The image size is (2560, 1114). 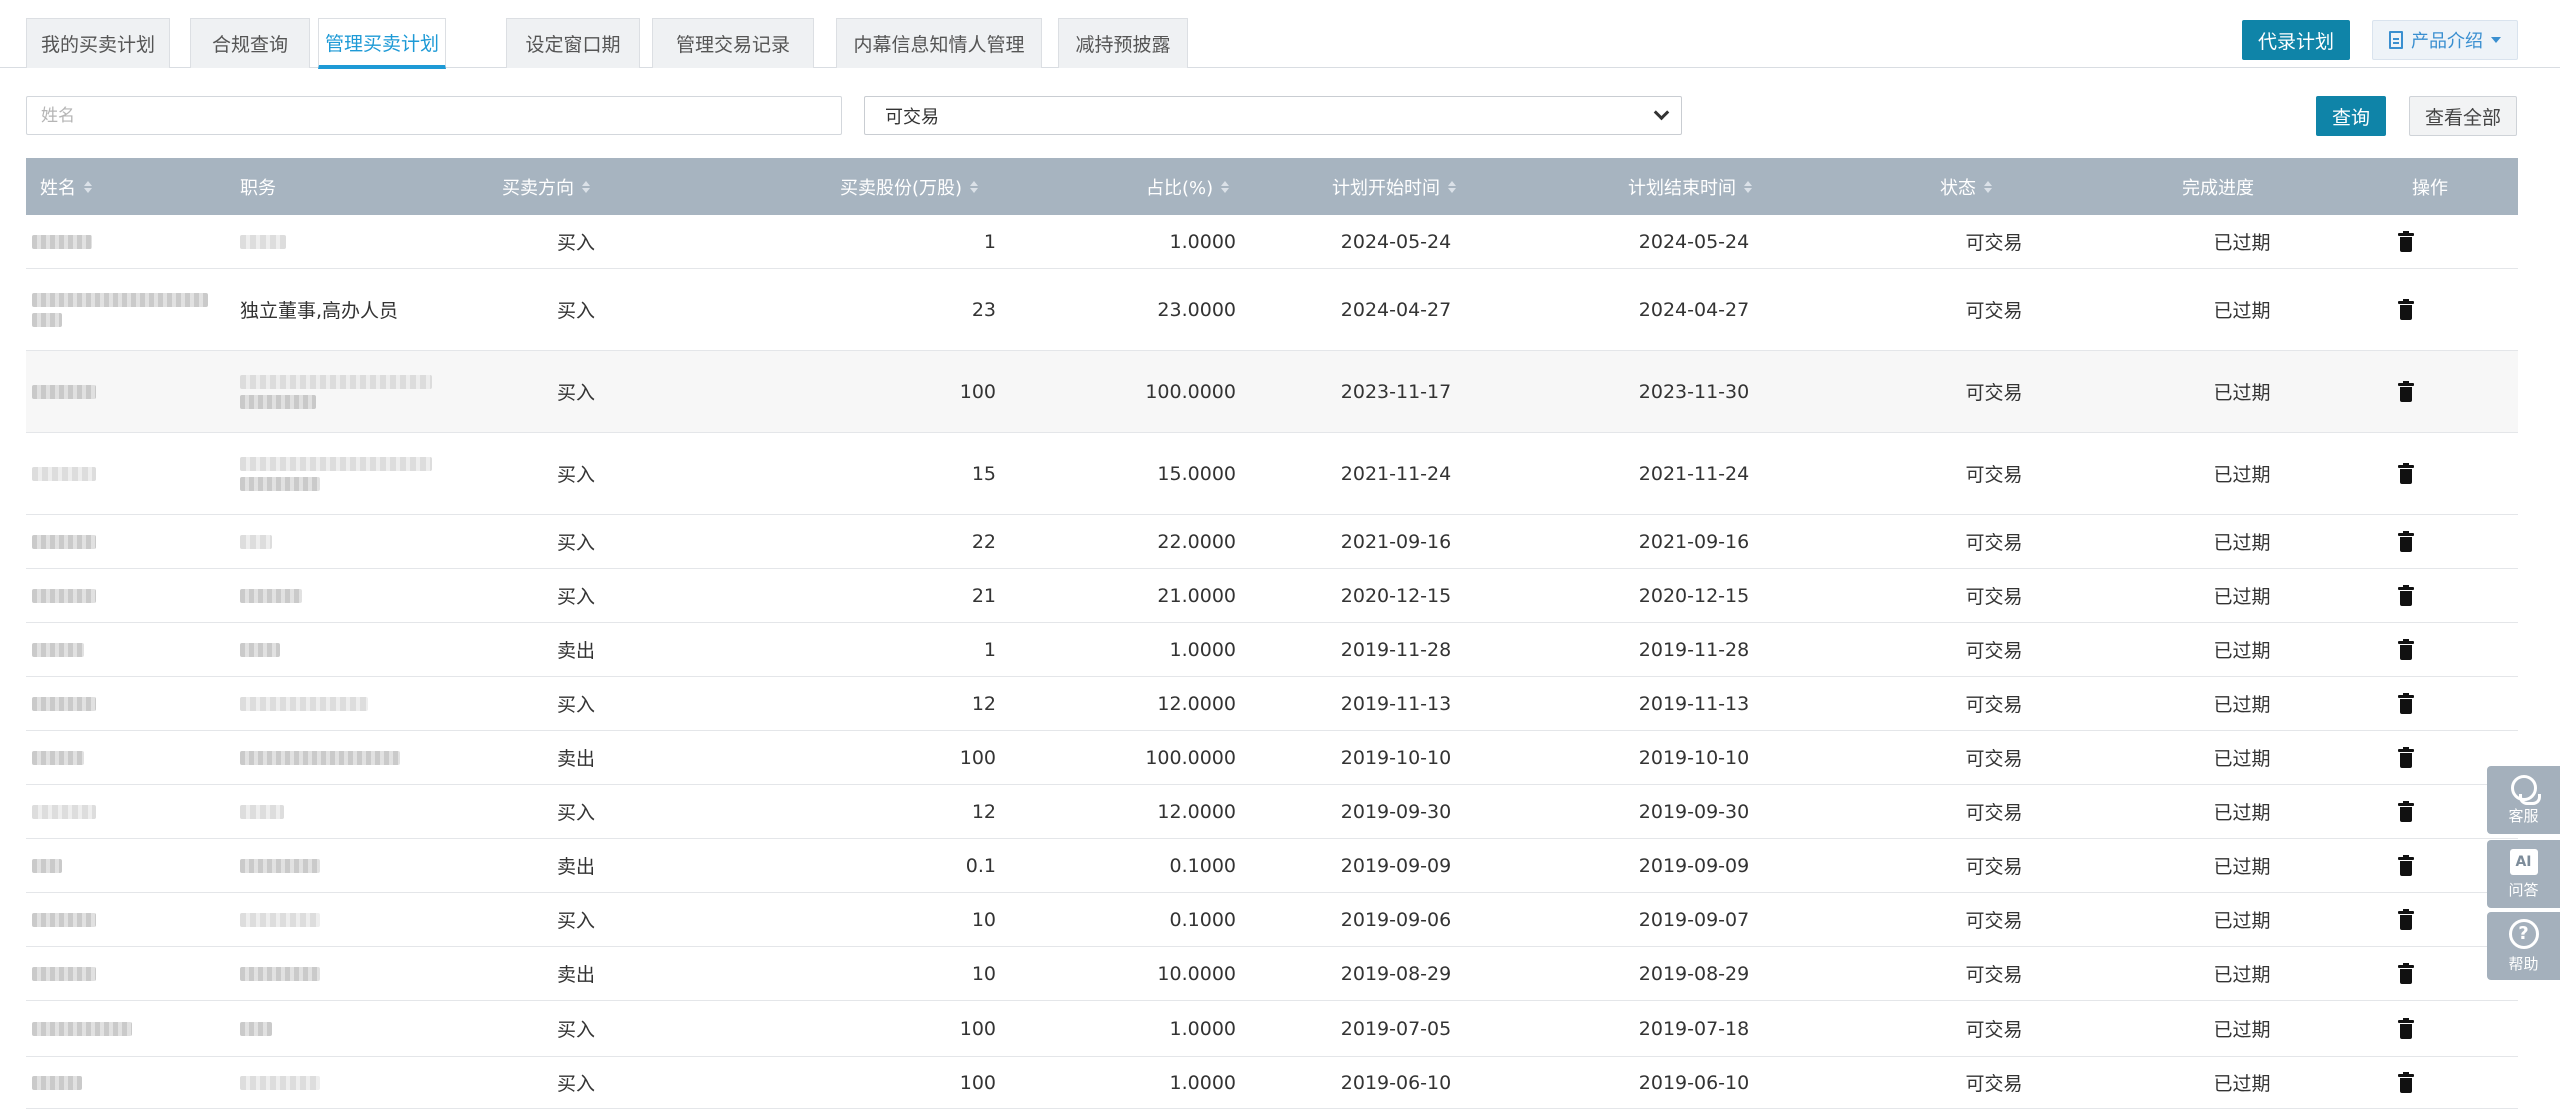 I want to click on name-search-input, so click(x=434, y=115).